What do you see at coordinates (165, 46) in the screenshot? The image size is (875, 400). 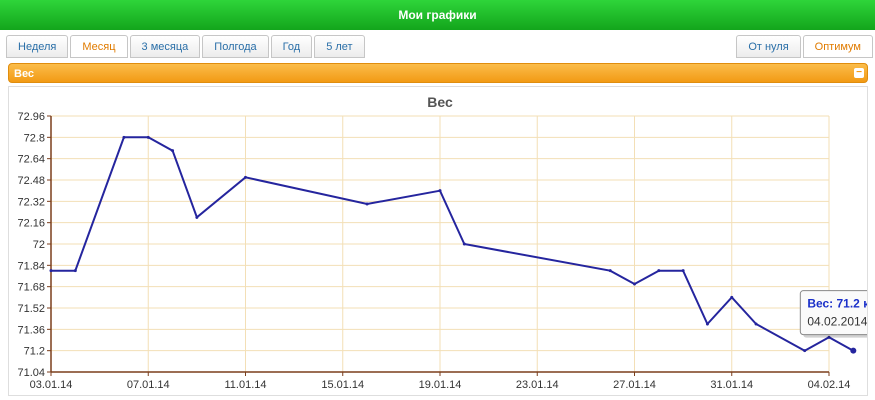 I see `tab-3-months: 3 месяца` at bounding box center [165, 46].